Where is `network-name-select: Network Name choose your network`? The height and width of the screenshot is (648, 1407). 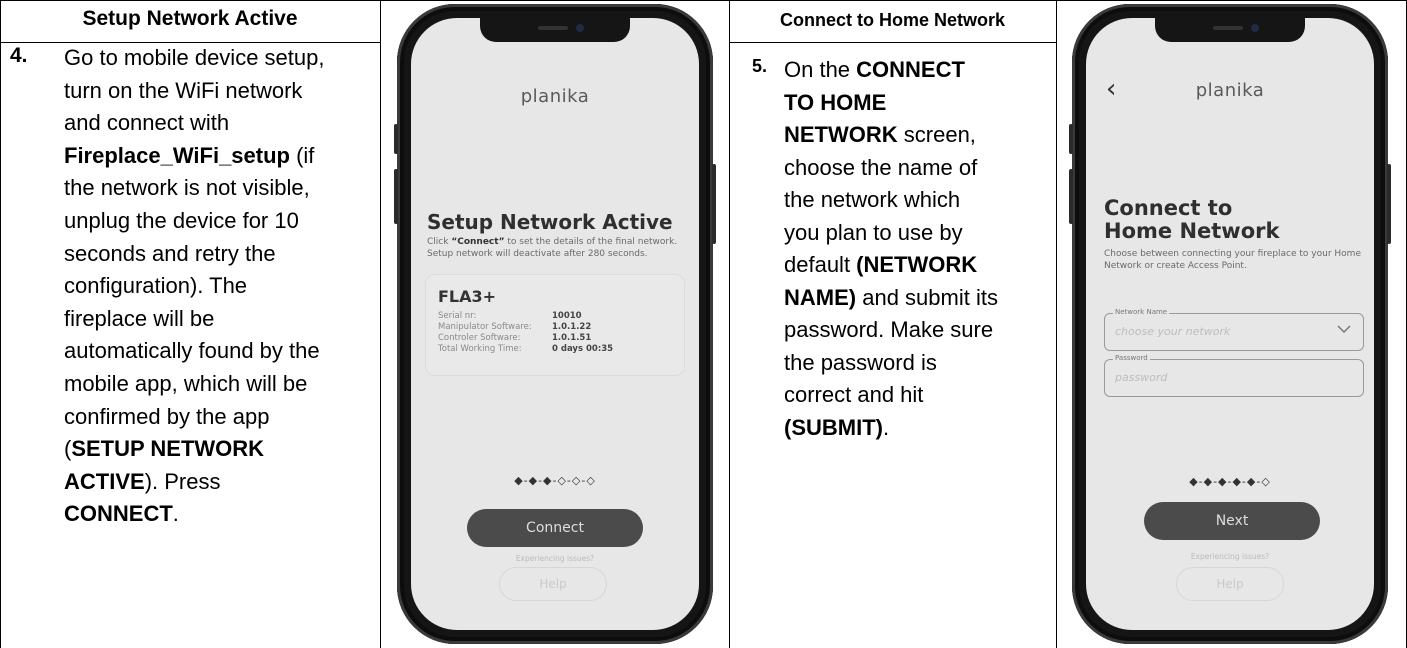 network-name-select: Network Name choose your network is located at coordinates (1234, 329).